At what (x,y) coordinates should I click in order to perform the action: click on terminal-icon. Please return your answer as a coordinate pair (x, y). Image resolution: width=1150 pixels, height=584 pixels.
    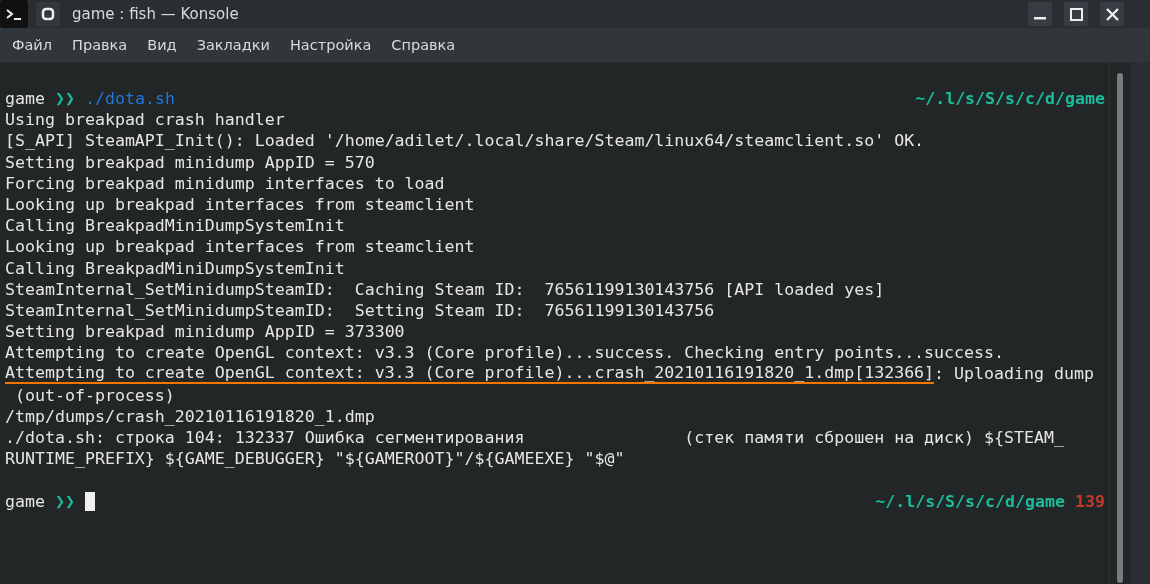
    Looking at the image, I should click on (14, 14).